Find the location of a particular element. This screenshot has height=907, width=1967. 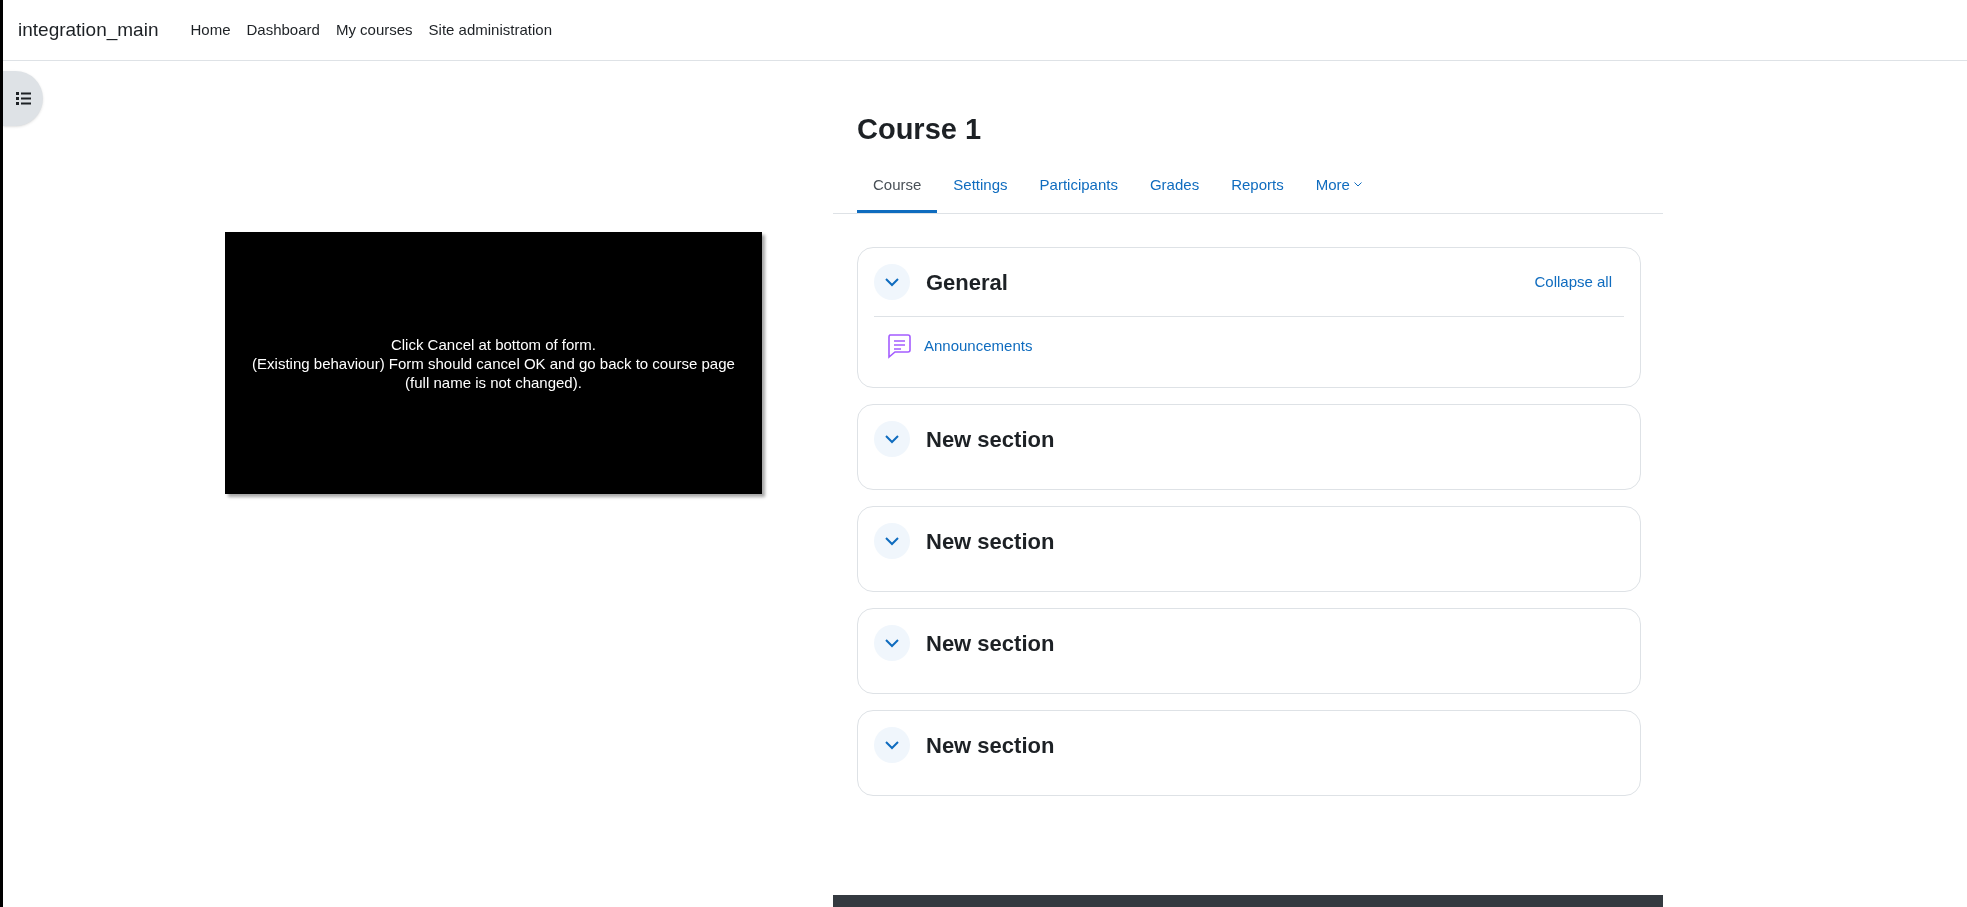

course-tab: Participants is located at coordinates (1078, 189).